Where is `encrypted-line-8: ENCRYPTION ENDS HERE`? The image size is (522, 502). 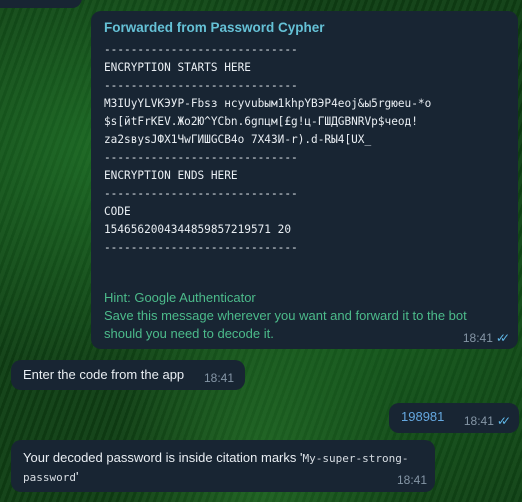 encrypted-line-8: ENCRYPTION ENDS HERE is located at coordinates (171, 175).